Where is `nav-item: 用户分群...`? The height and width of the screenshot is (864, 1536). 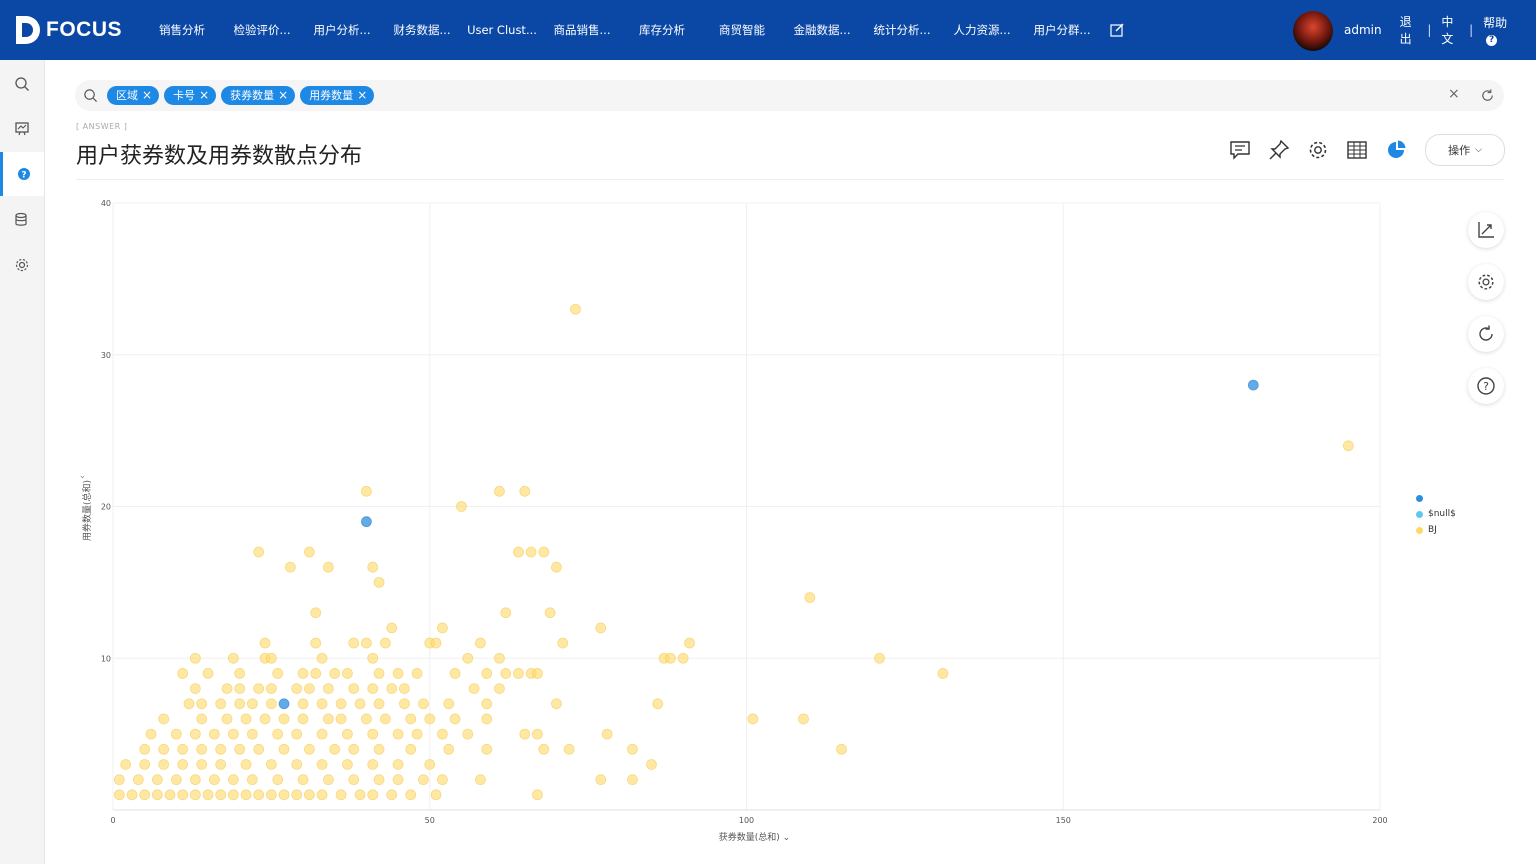 nav-item: 用户分群... is located at coordinates (1062, 30).